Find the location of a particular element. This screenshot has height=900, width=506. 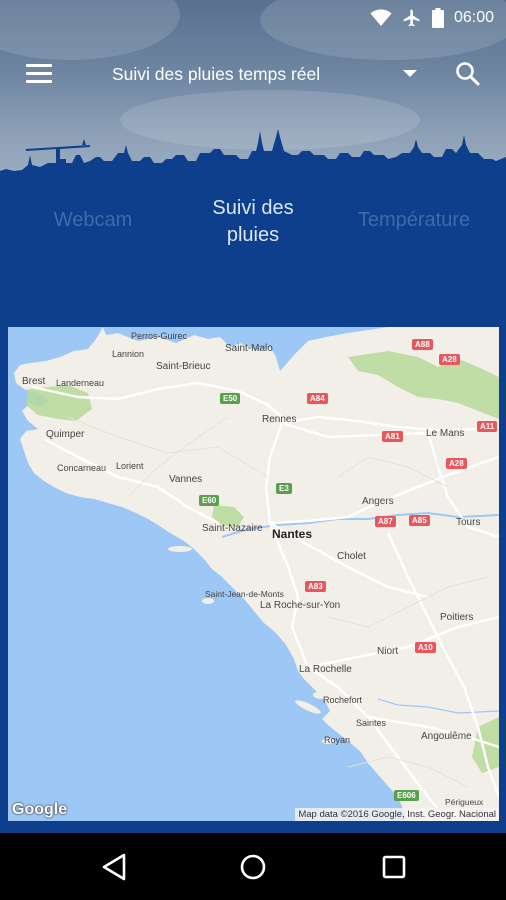

title-dropdown: Suivi des pluies temps réel is located at coordinates (268, 76).